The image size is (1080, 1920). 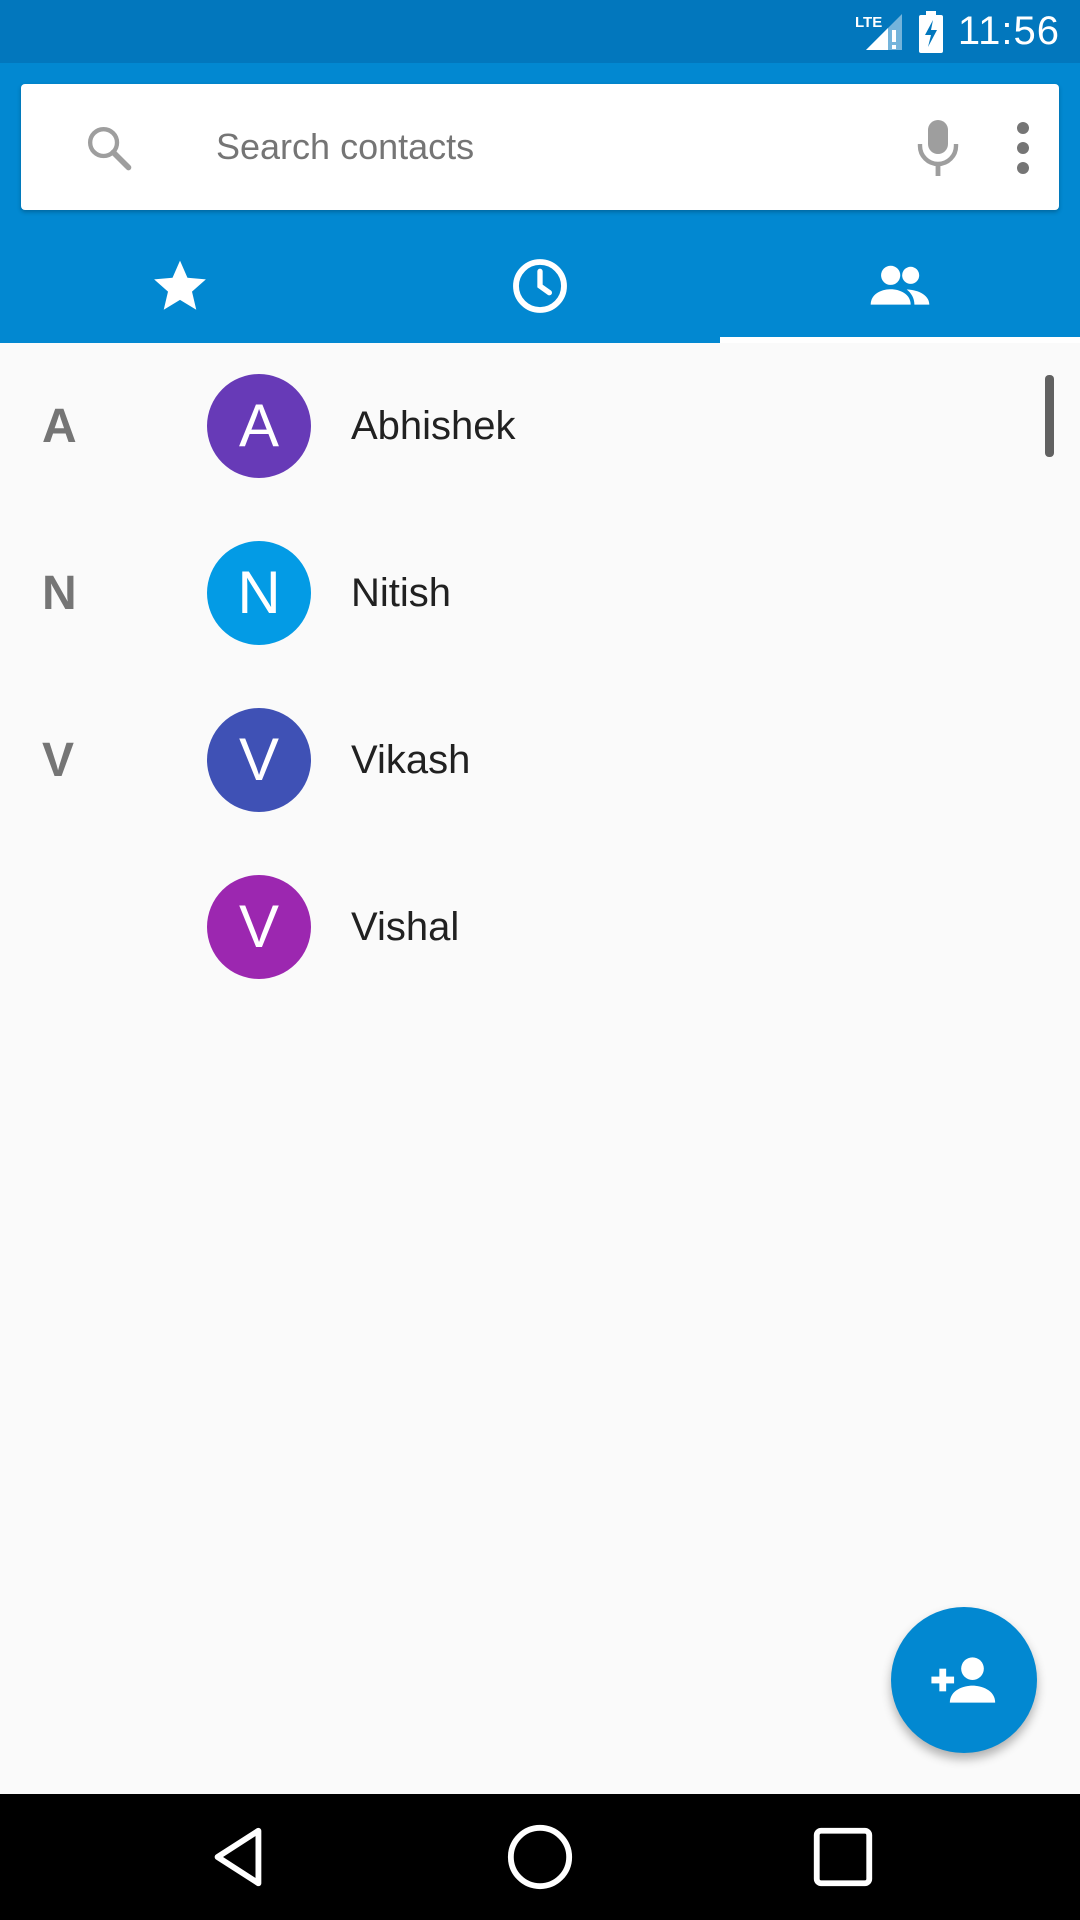 I want to click on home-icon, so click(x=540, y=1857).